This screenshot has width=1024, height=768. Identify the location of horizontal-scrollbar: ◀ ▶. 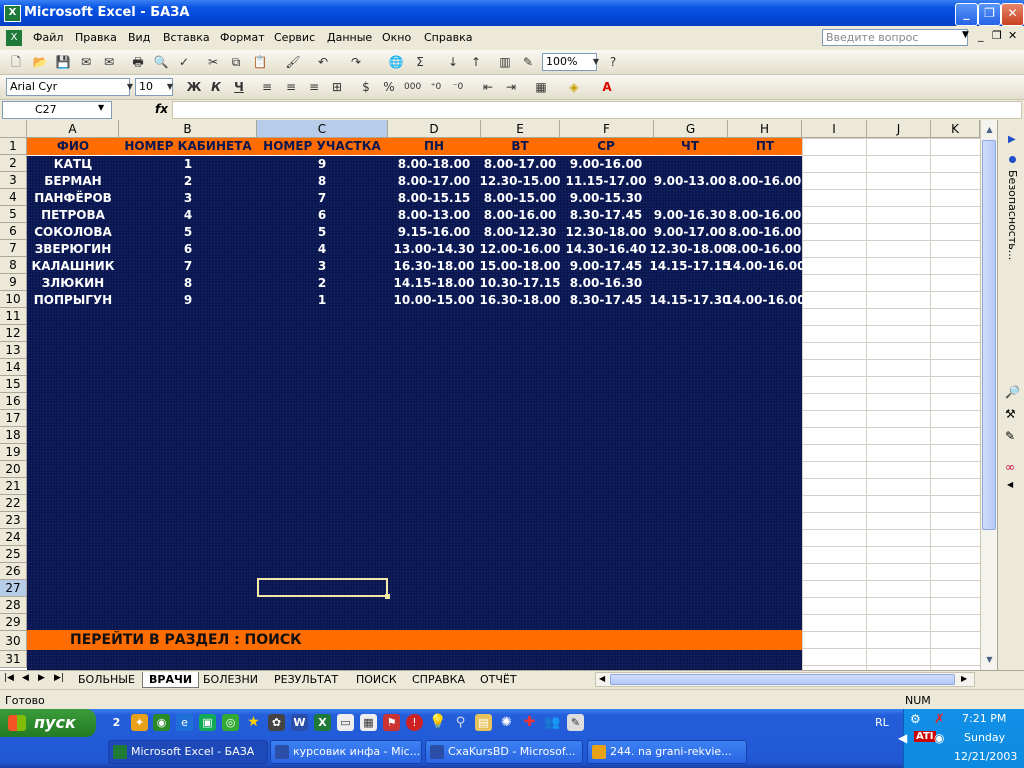
(785, 679).